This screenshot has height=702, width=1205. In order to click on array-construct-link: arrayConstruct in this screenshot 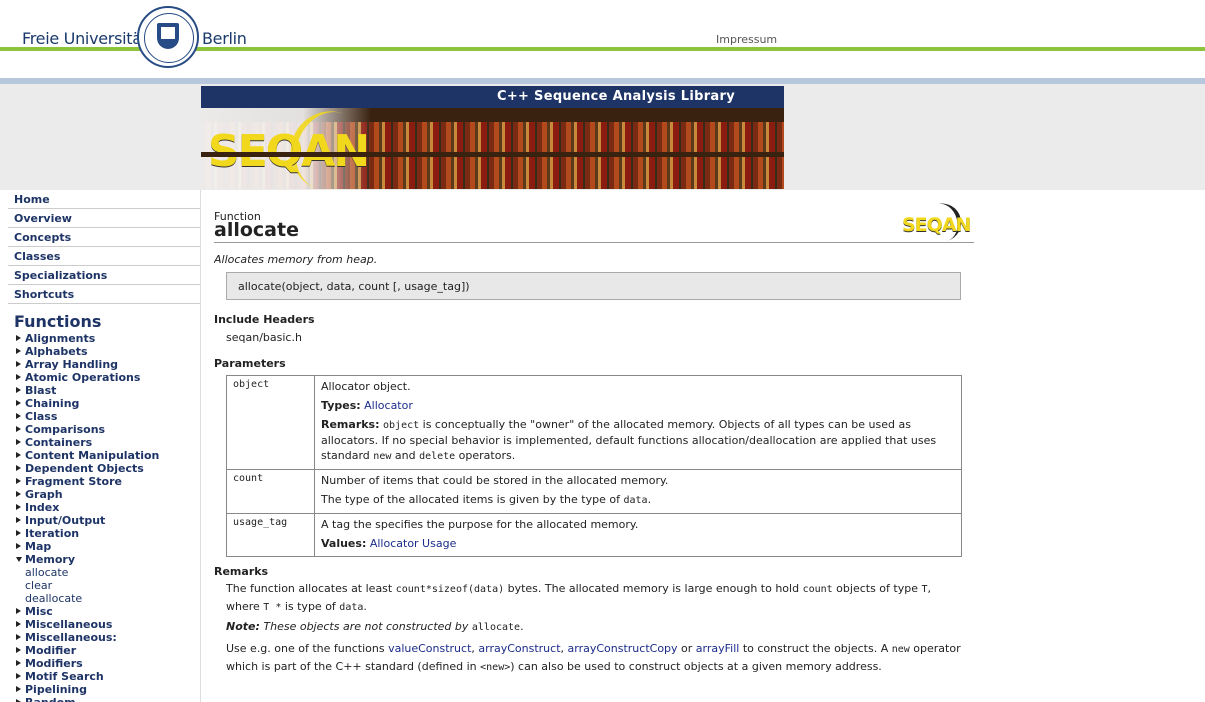, I will do `click(519, 648)`.